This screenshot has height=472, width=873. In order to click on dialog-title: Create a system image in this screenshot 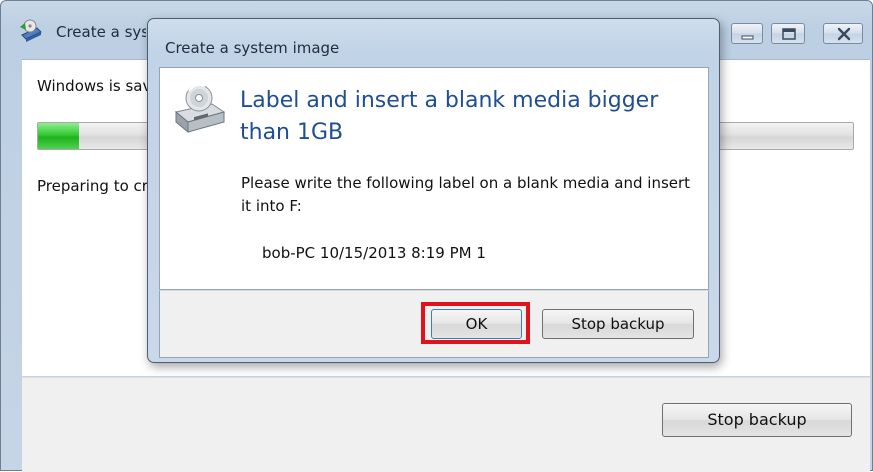, I will do `click(252, 48)`.